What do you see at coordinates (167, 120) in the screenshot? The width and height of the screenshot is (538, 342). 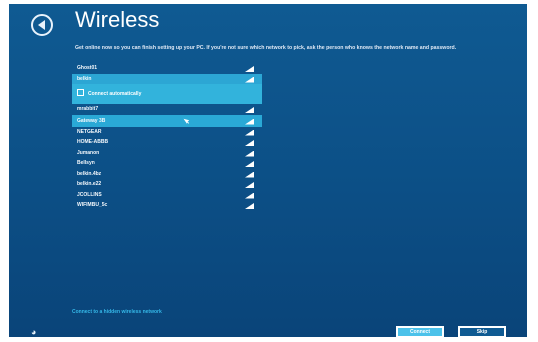 I see `network-item-hovered: Gateway 3B` at bounding box center [167, 120].